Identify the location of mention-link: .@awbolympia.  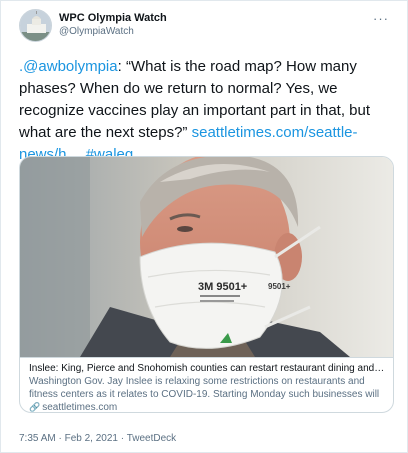
(68, 66).